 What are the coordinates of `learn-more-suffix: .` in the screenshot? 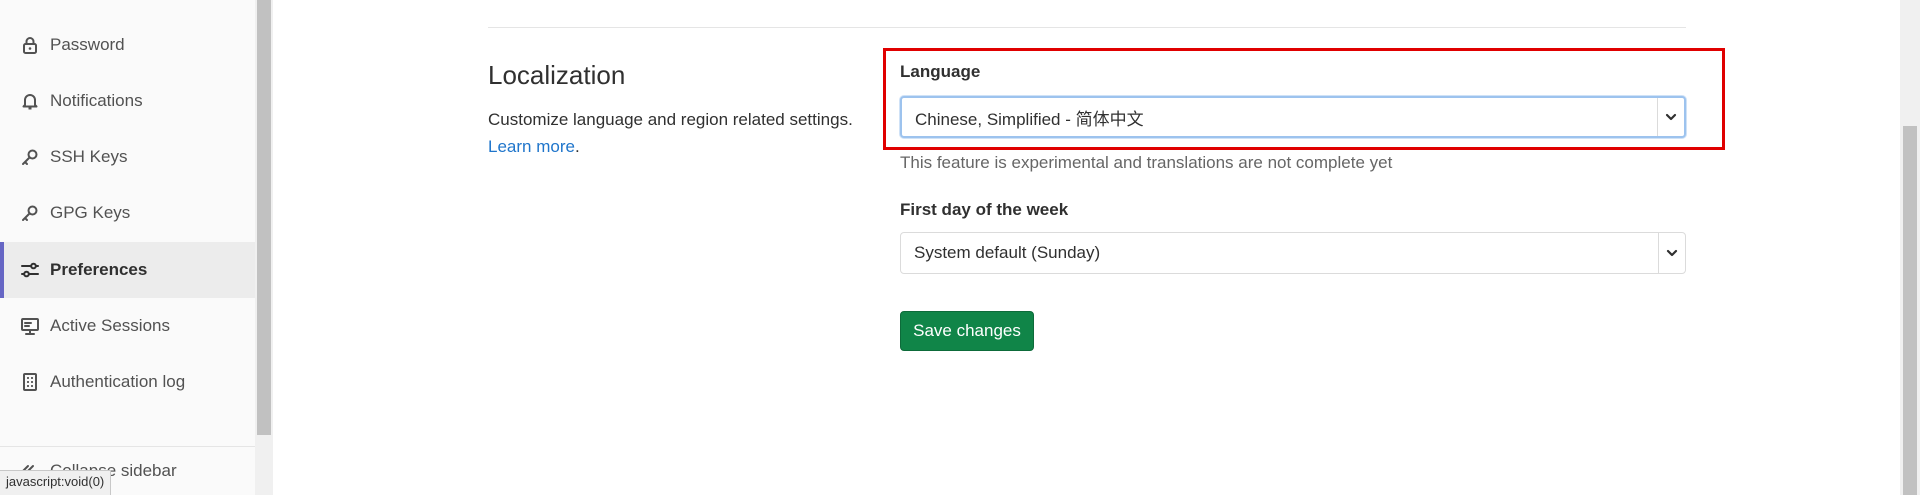 It's located at (577, 146).